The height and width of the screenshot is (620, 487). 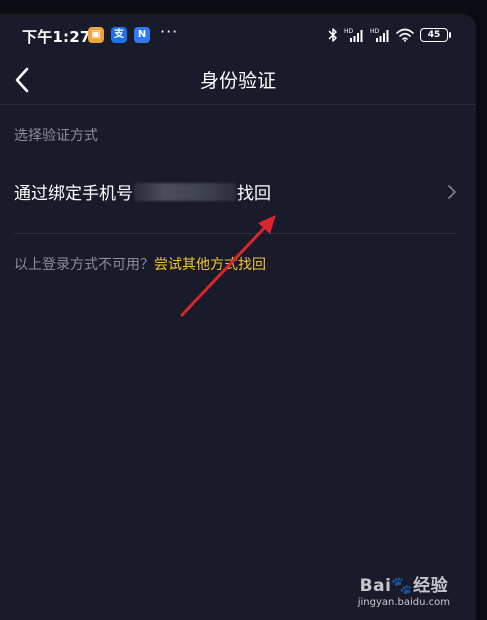 I want to click on option-label-start: 通过绑定手机号, so click(x=73, y=194).